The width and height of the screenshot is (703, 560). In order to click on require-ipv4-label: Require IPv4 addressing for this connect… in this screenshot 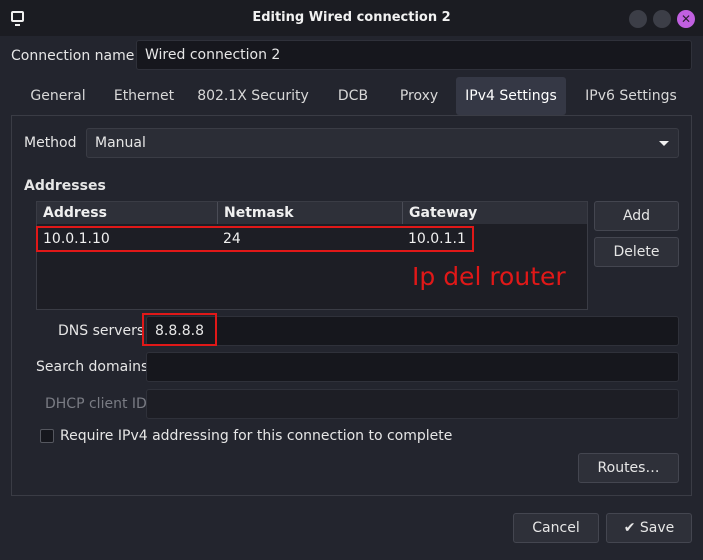, I will do `click(256, 436)`.